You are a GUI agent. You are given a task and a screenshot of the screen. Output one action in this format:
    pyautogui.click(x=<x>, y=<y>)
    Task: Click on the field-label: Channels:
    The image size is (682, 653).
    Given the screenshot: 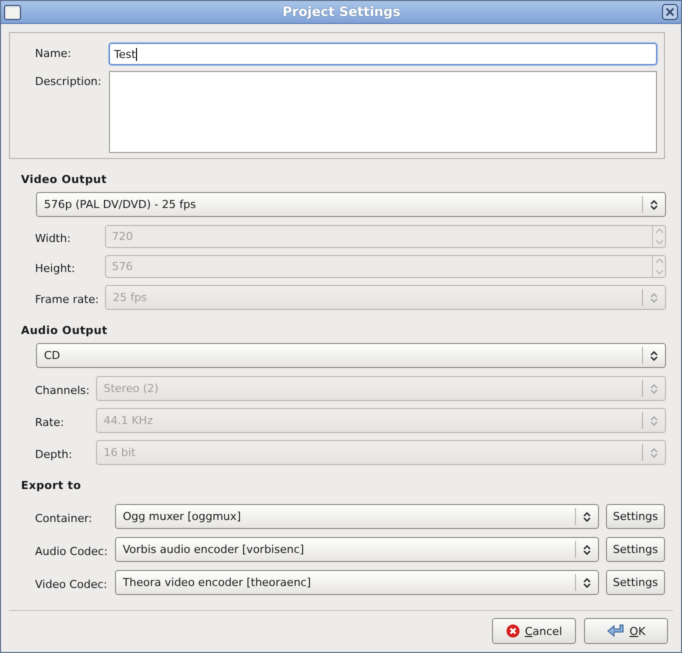 What is the action you would take?
    pyautogui.click(x=62, y=390)
    